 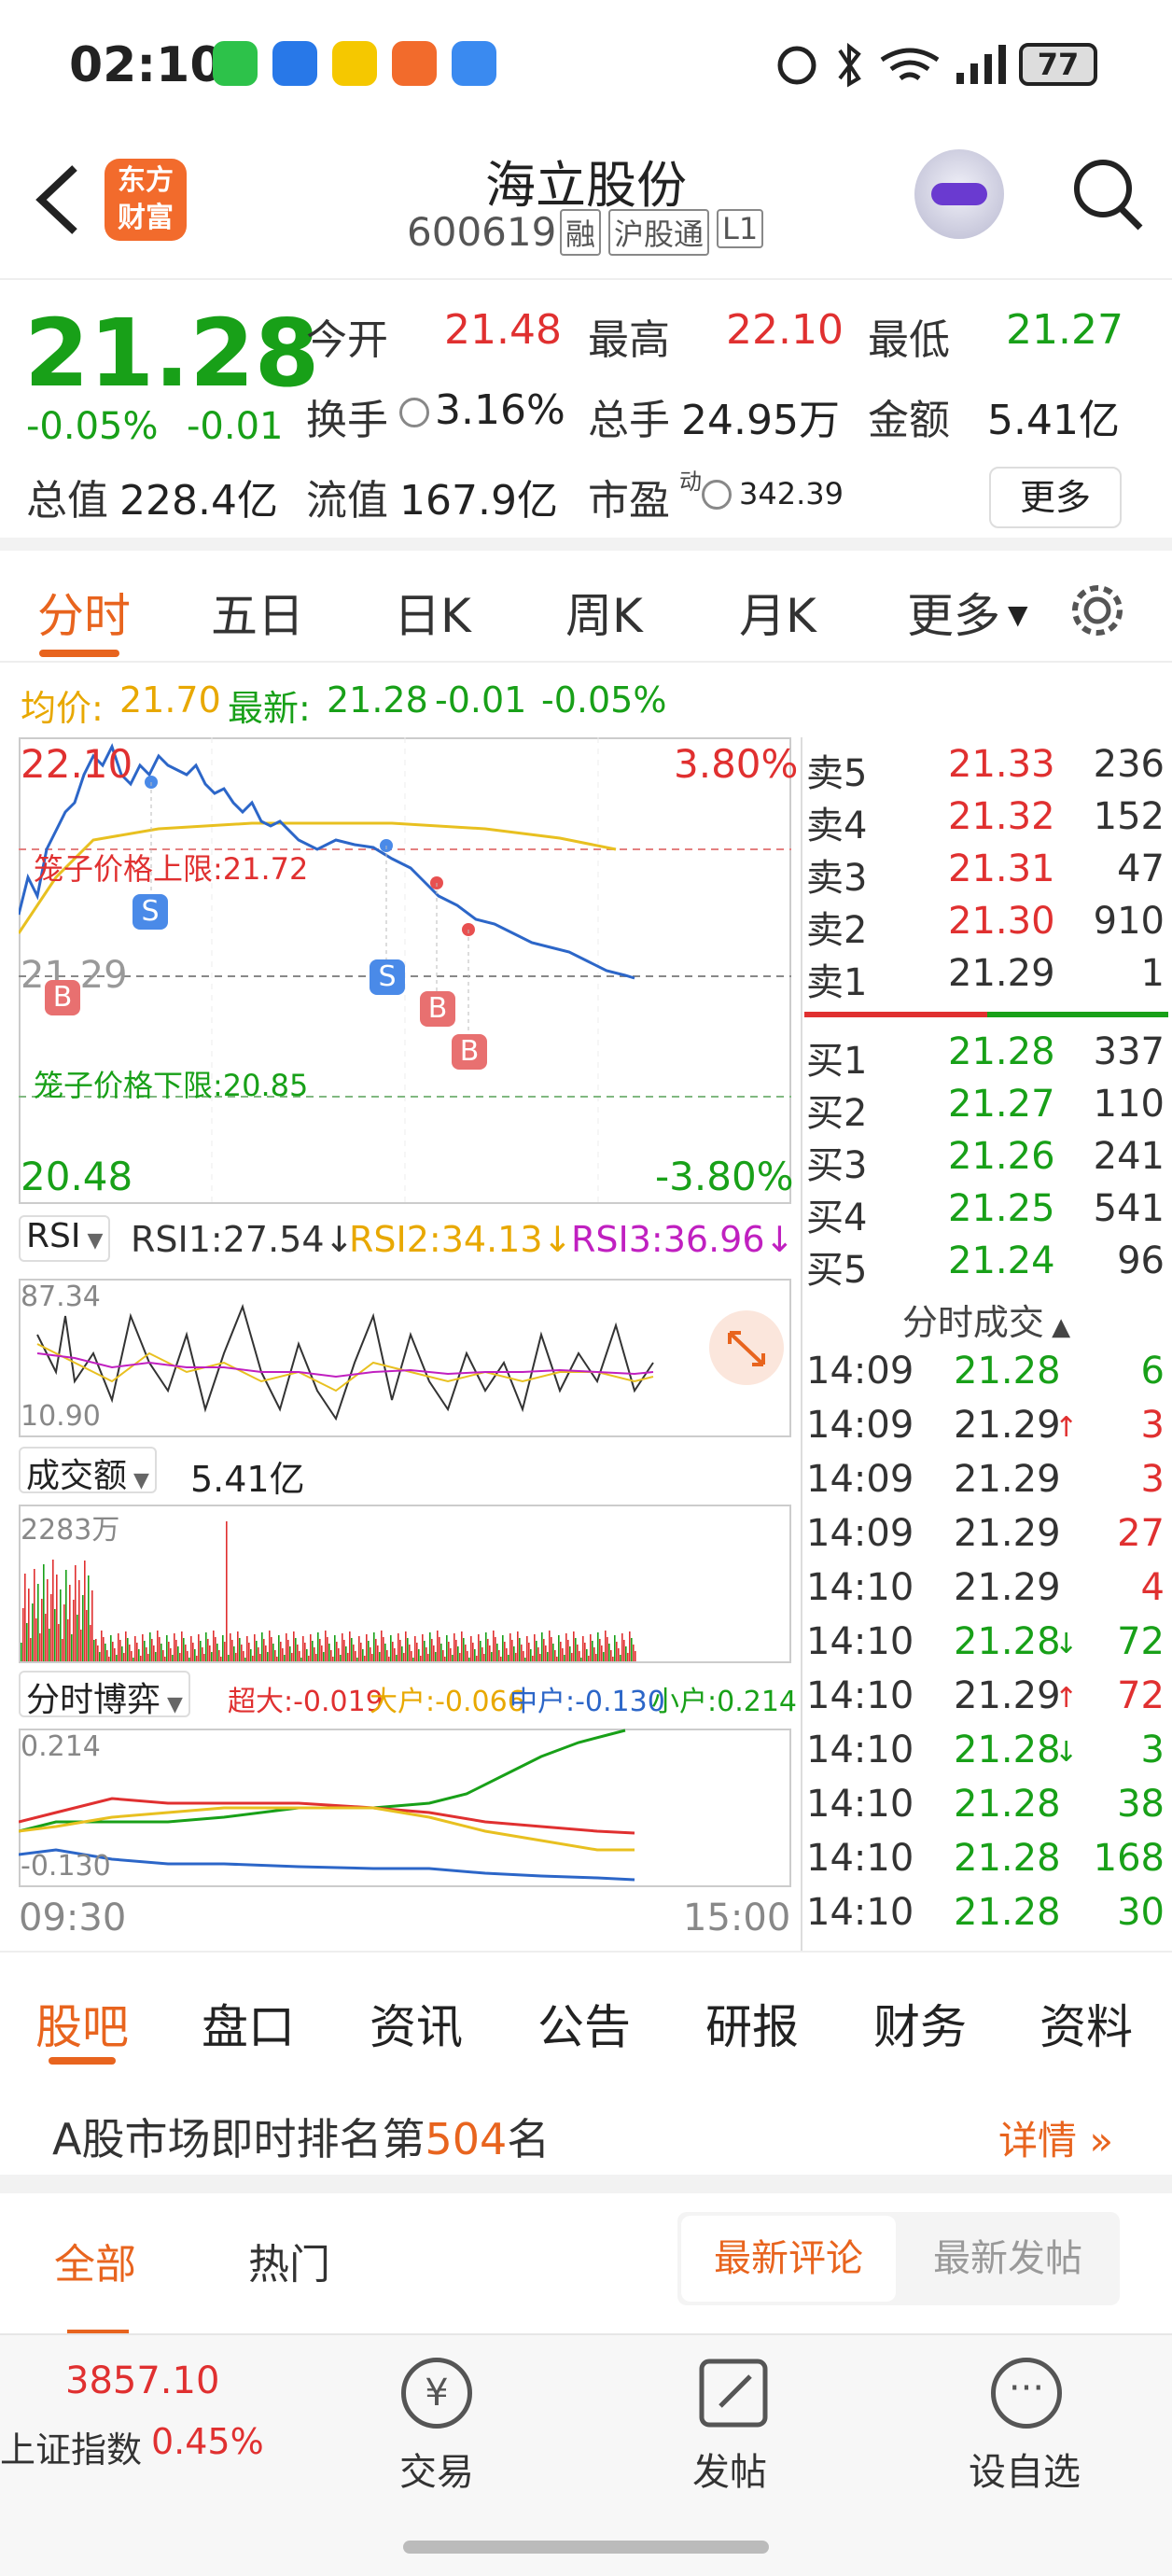 What do you see at coordinates (84, 612) in the screenshot?
I see `tab-intraday: 分时` at bounding box center [84, 612].